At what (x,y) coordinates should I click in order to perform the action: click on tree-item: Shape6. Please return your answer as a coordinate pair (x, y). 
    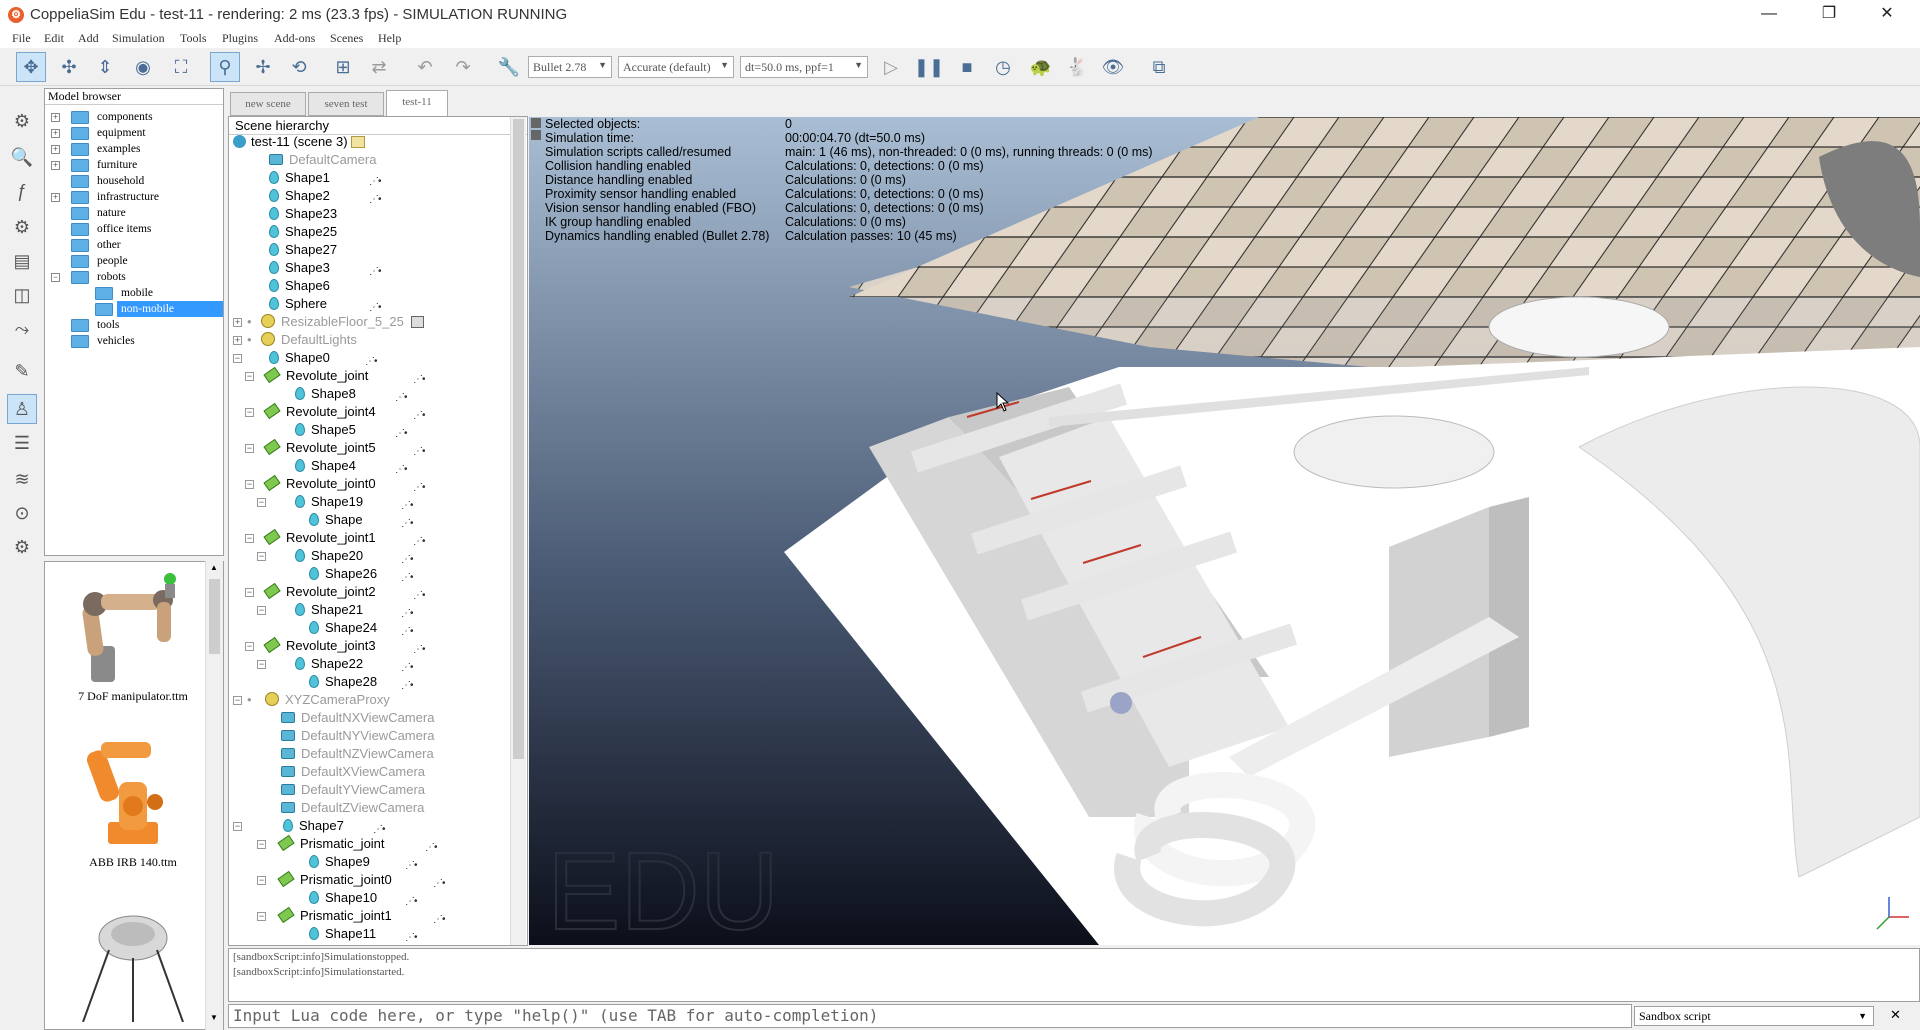
    Looking at the image, I should click on (299, 286).